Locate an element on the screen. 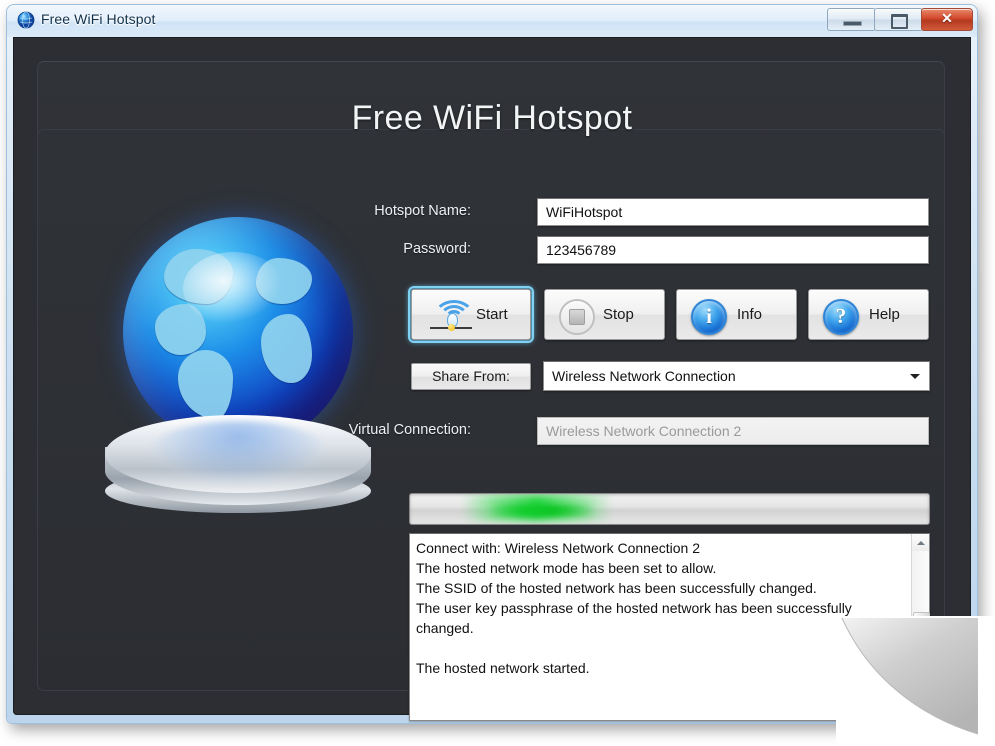  help-glyph: ? is located at coordinates (841, 316).